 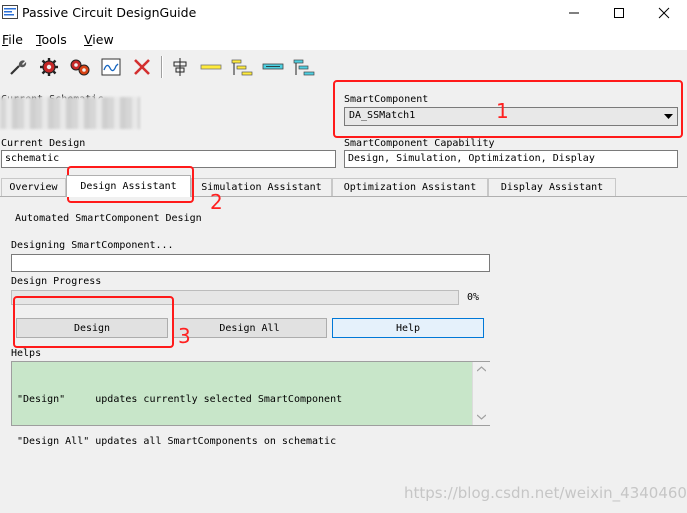 What do you see at coordinates (481, 417) in the screenshot?
I see `scroll-down-icon` at bounding box center [481, 417].